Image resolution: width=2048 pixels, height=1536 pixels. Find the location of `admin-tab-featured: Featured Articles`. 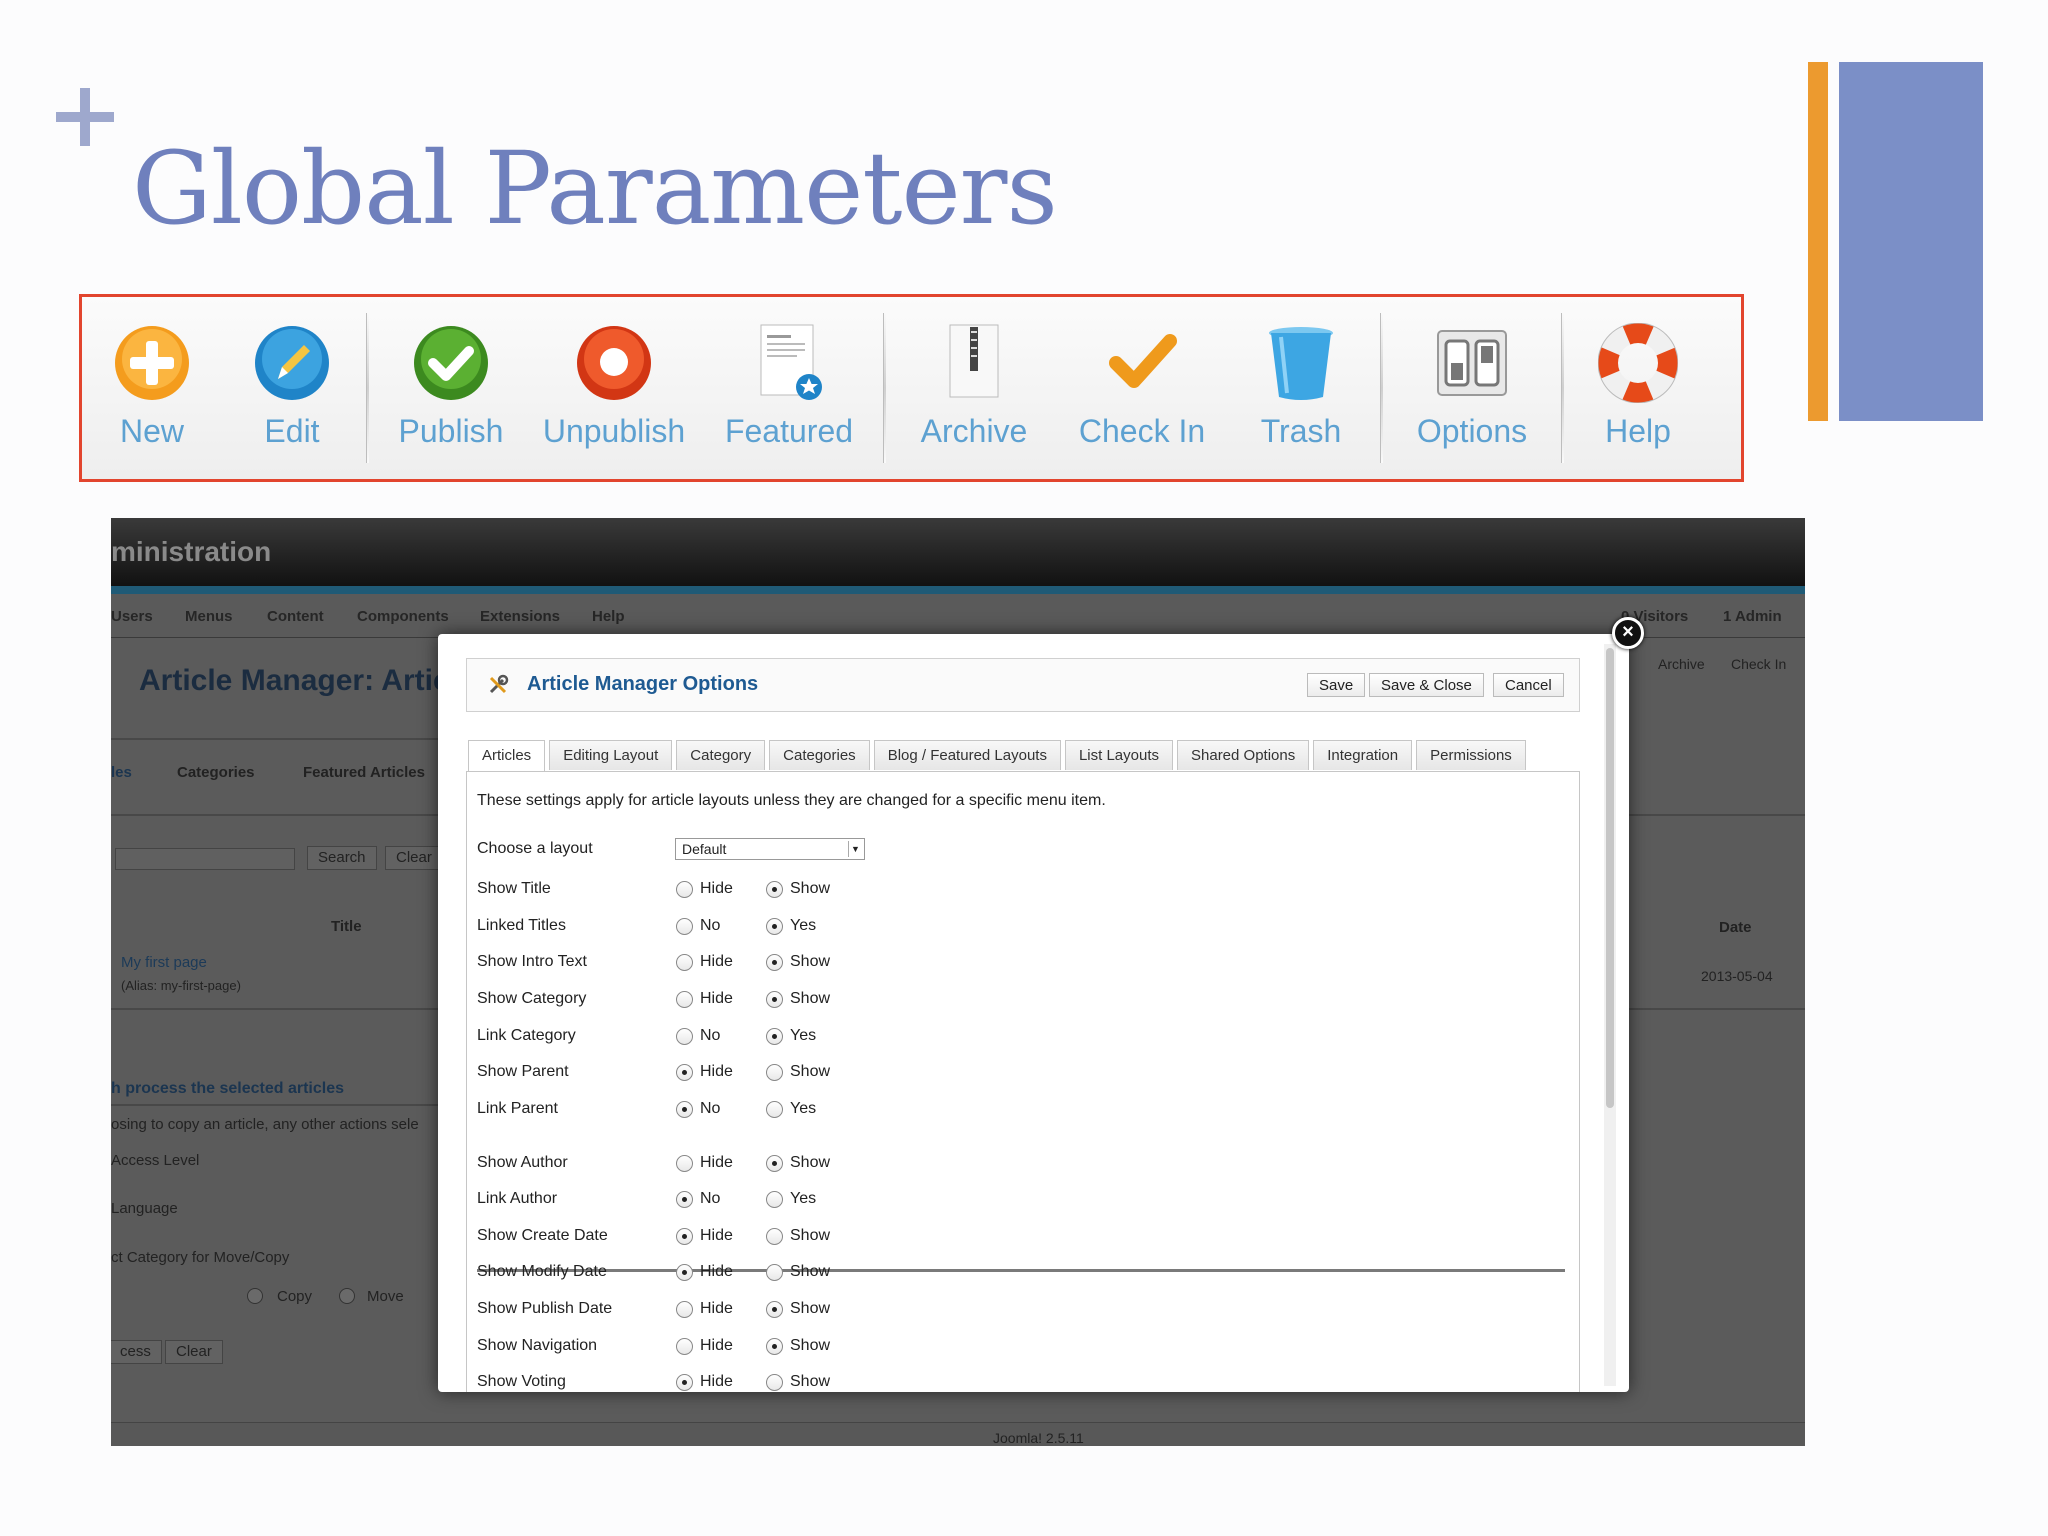

admin-tab-featured: Featured Articles is located at coordinates (364, 772).